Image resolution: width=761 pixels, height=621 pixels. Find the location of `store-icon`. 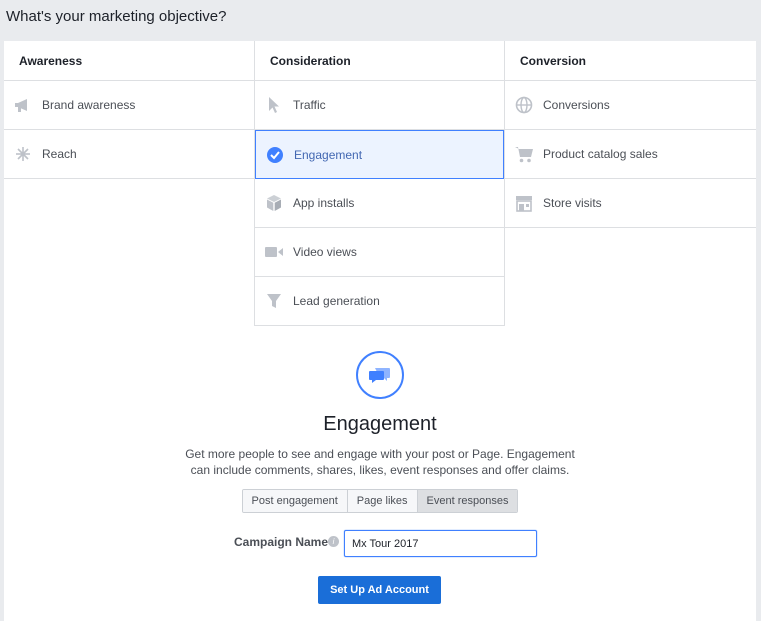

store-icon is located at coordinates (524, 203).